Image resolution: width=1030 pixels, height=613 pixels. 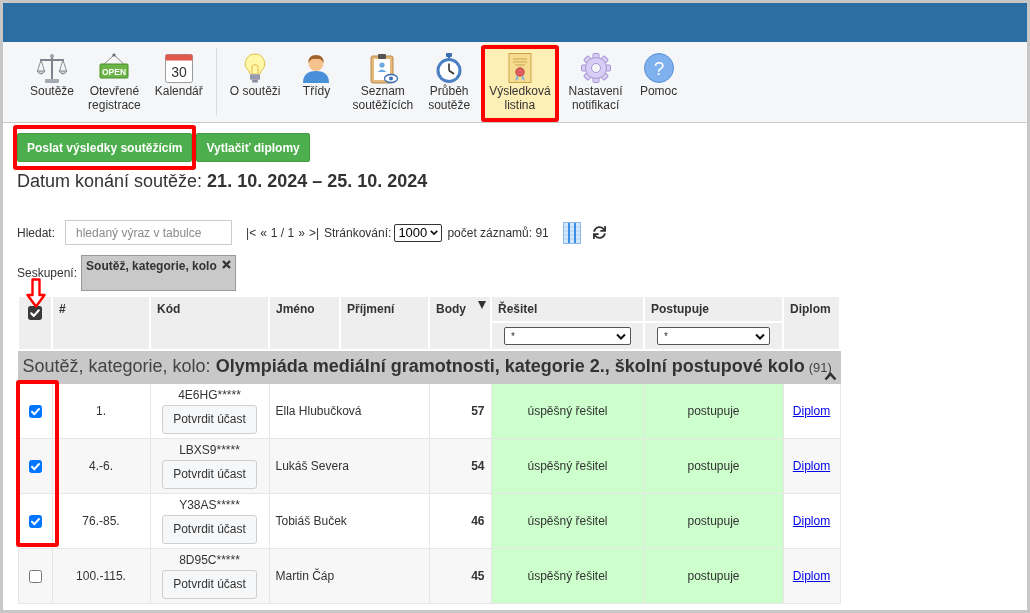 What do you see at coordinates (313, 232) in the screenshot?
I see `last-page-button: >|` at bounding box center [313, 232].